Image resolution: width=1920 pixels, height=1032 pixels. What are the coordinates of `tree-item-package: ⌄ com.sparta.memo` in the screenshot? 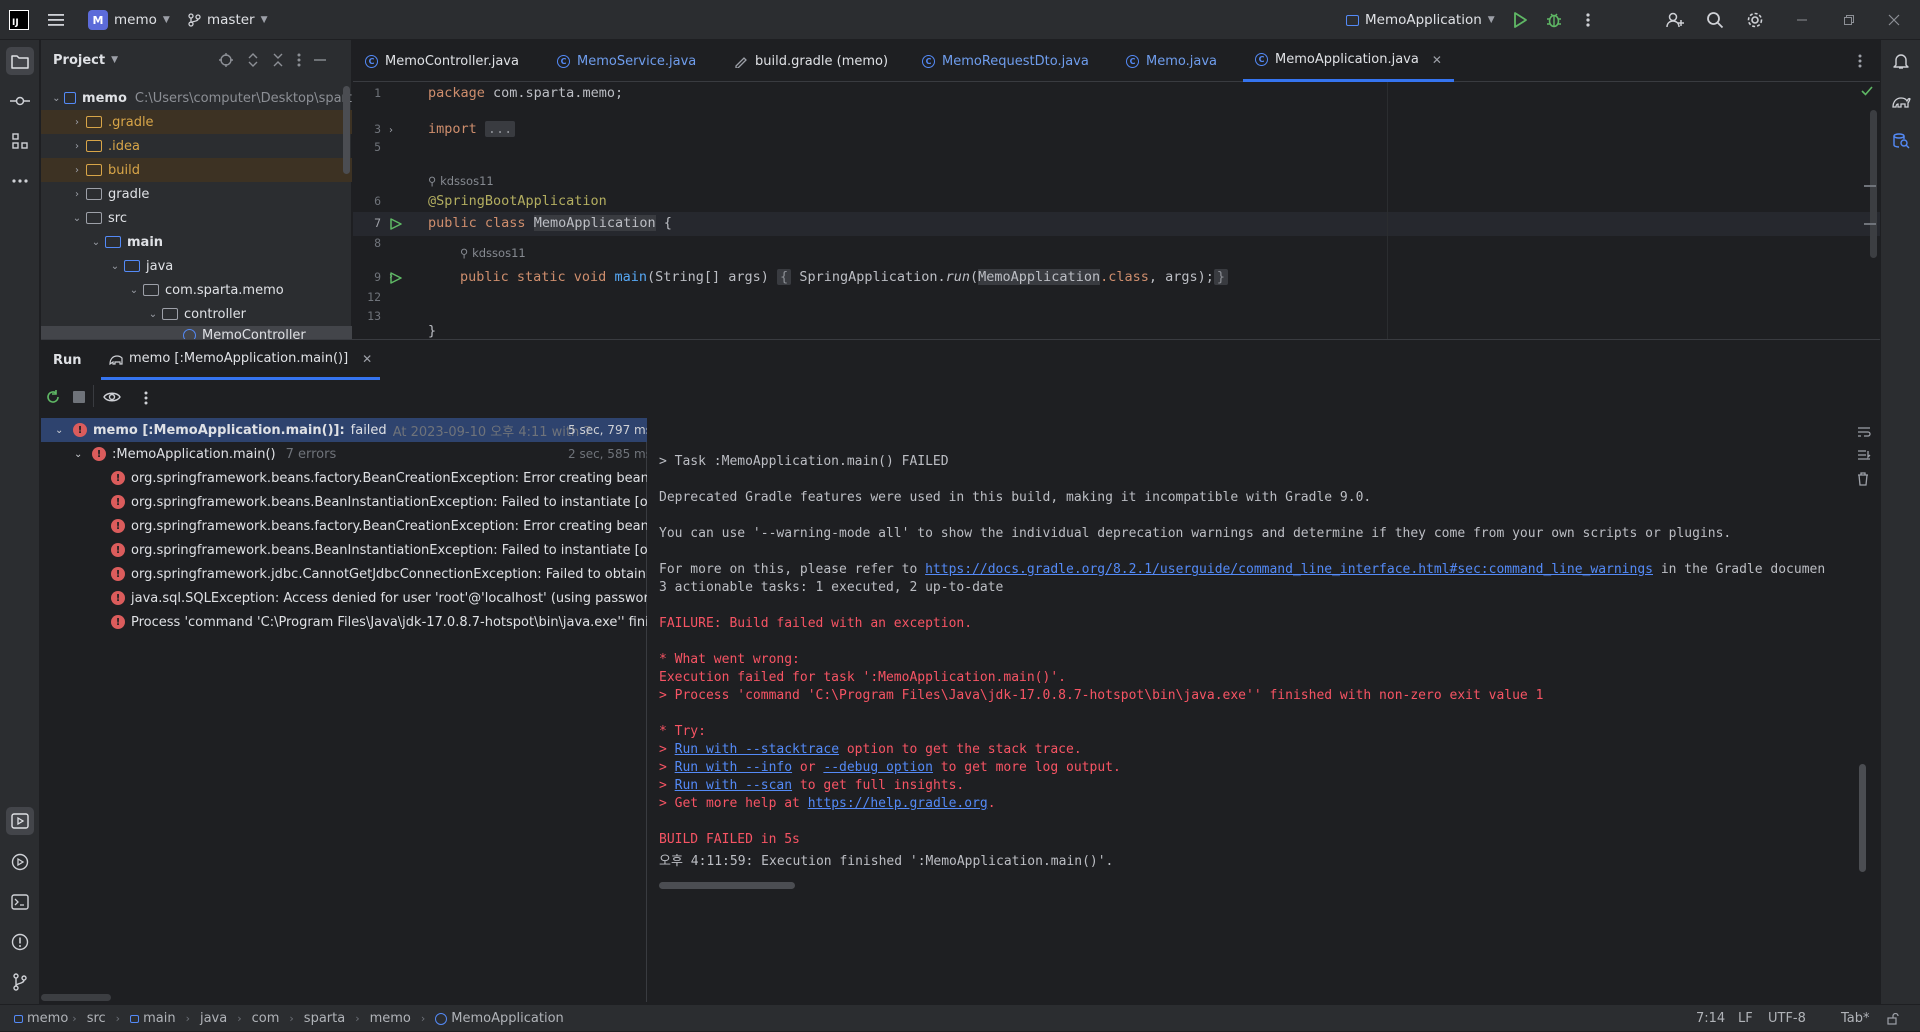 It's located at (196, 290).